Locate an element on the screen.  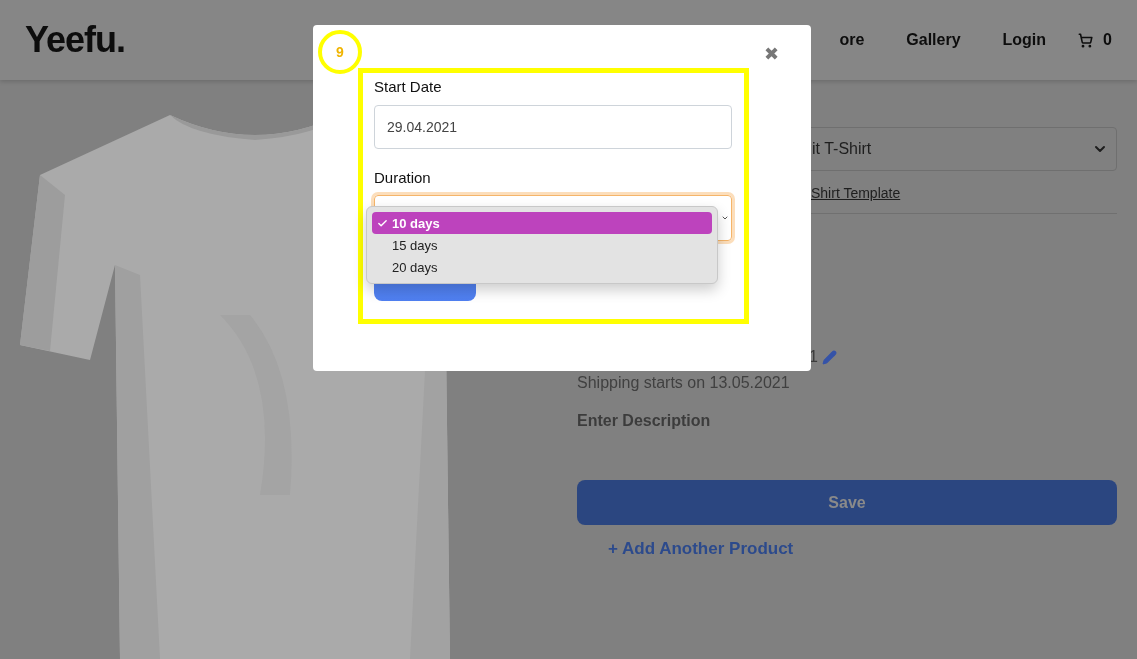
description-field: Enter Description is located at coordinates (727, 421).